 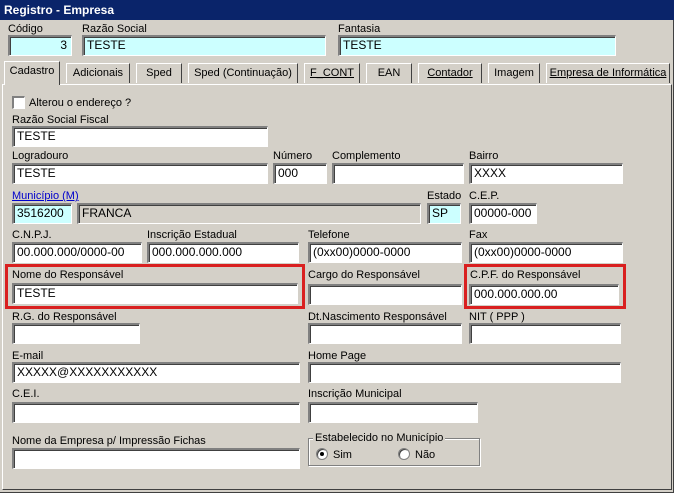 I want to click on cnpj-field: 00.000.000/0000-00, so click(x=77, y=252).